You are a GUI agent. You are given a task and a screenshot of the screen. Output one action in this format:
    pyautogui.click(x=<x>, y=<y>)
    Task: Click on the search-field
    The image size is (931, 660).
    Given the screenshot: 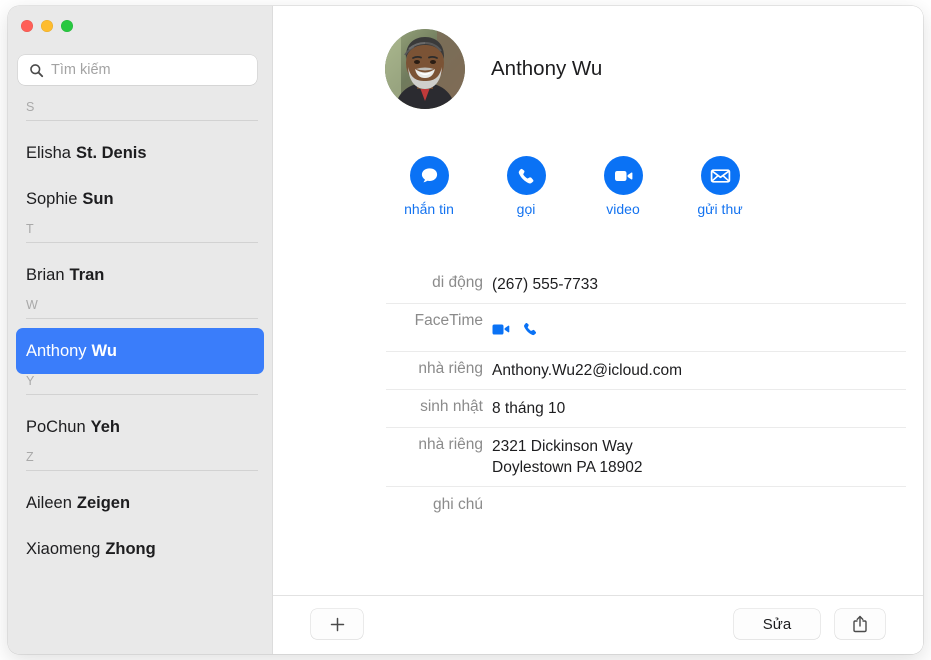 What is the action you would take?
    pyautogui.click(x=137, y=70)
    